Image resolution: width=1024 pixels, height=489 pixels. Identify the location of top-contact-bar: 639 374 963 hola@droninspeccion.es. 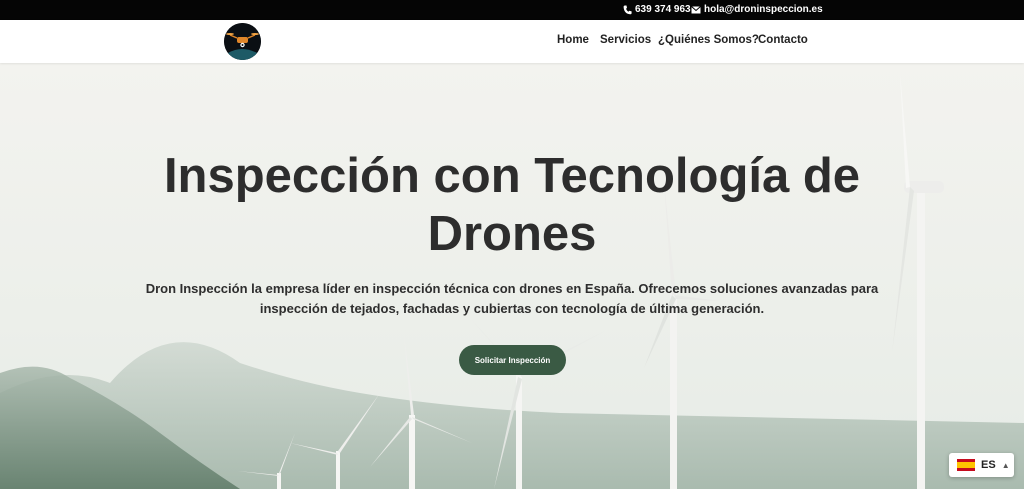
(512, 10).